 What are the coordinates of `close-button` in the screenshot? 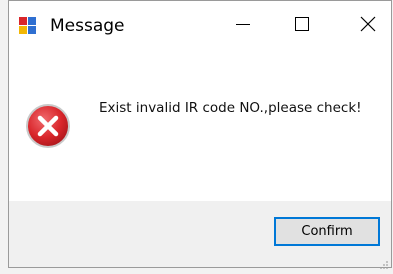 It's located at (368, 24).